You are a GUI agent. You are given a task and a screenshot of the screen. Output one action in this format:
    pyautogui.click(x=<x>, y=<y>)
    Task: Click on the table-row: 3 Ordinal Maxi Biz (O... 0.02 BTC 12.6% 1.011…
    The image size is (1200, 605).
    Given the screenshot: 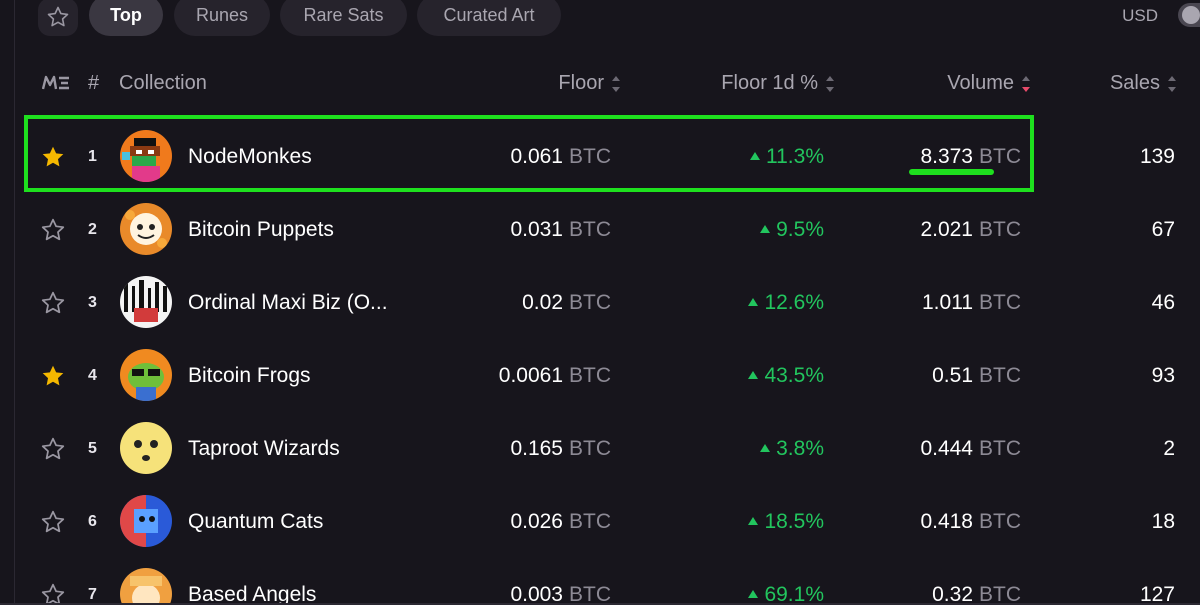 What is the action you would take?
    pyautogui.click(x=599, y=302)
    